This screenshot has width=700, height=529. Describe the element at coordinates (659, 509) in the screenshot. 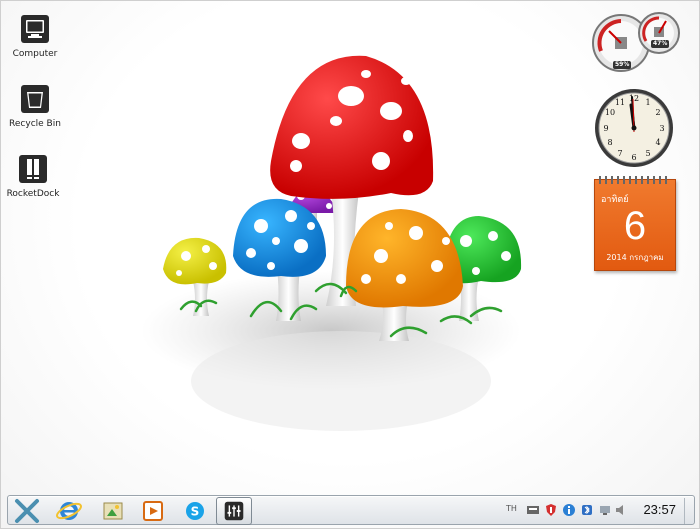

I see `tray-clock: 23:57` at that location.